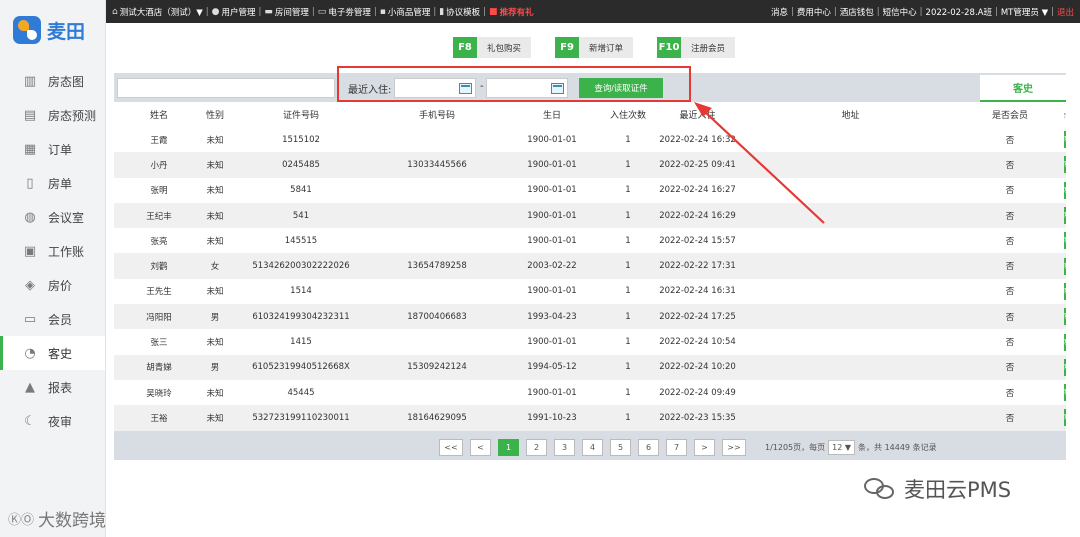 Image resolution: width=1080 pixels, height=537 pixels. I want to click on top-menu-label: 协议模板, so click(463, 12).